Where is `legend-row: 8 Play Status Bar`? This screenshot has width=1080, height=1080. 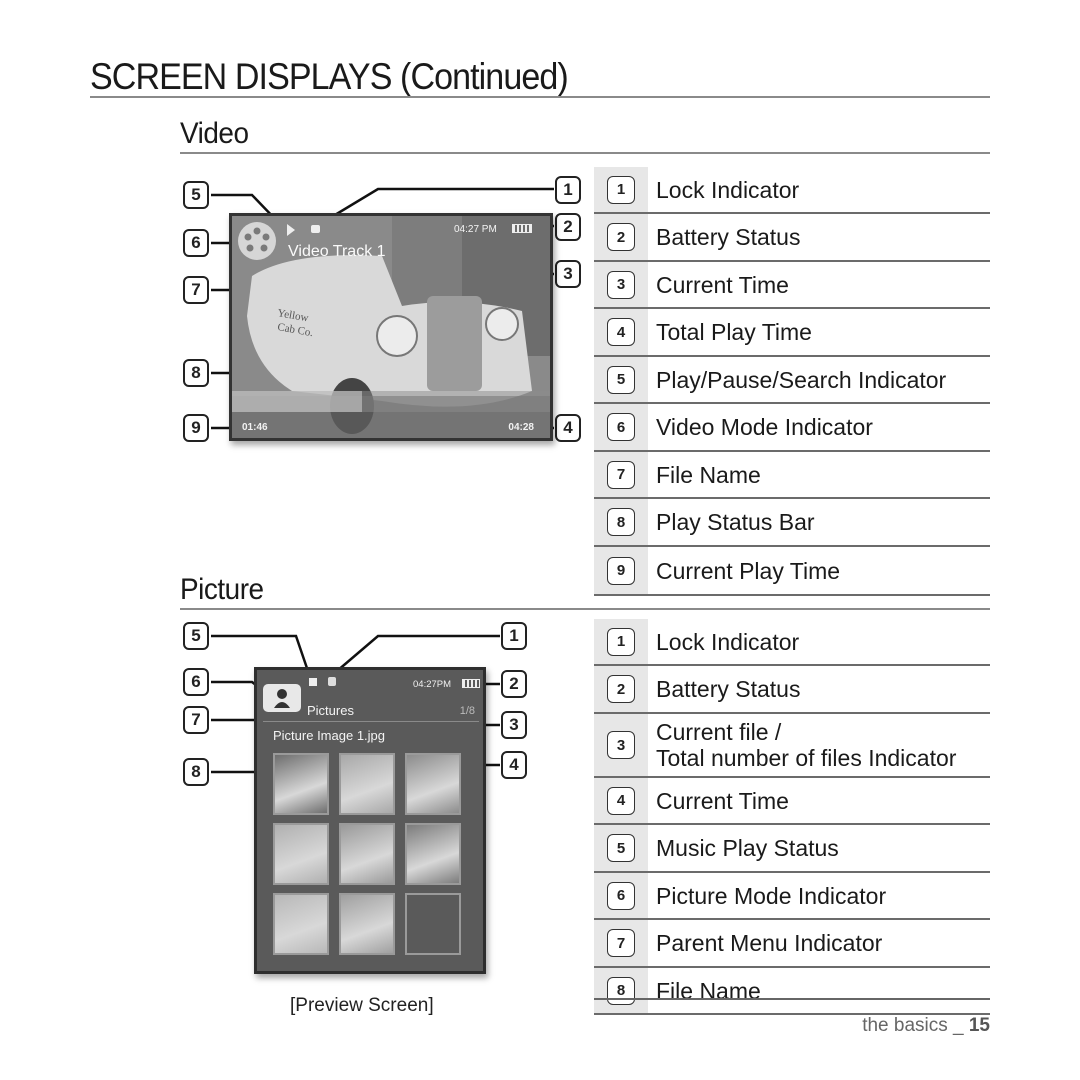 legend-row: 8 Play Status Bar is located at coordinates (792, 523).